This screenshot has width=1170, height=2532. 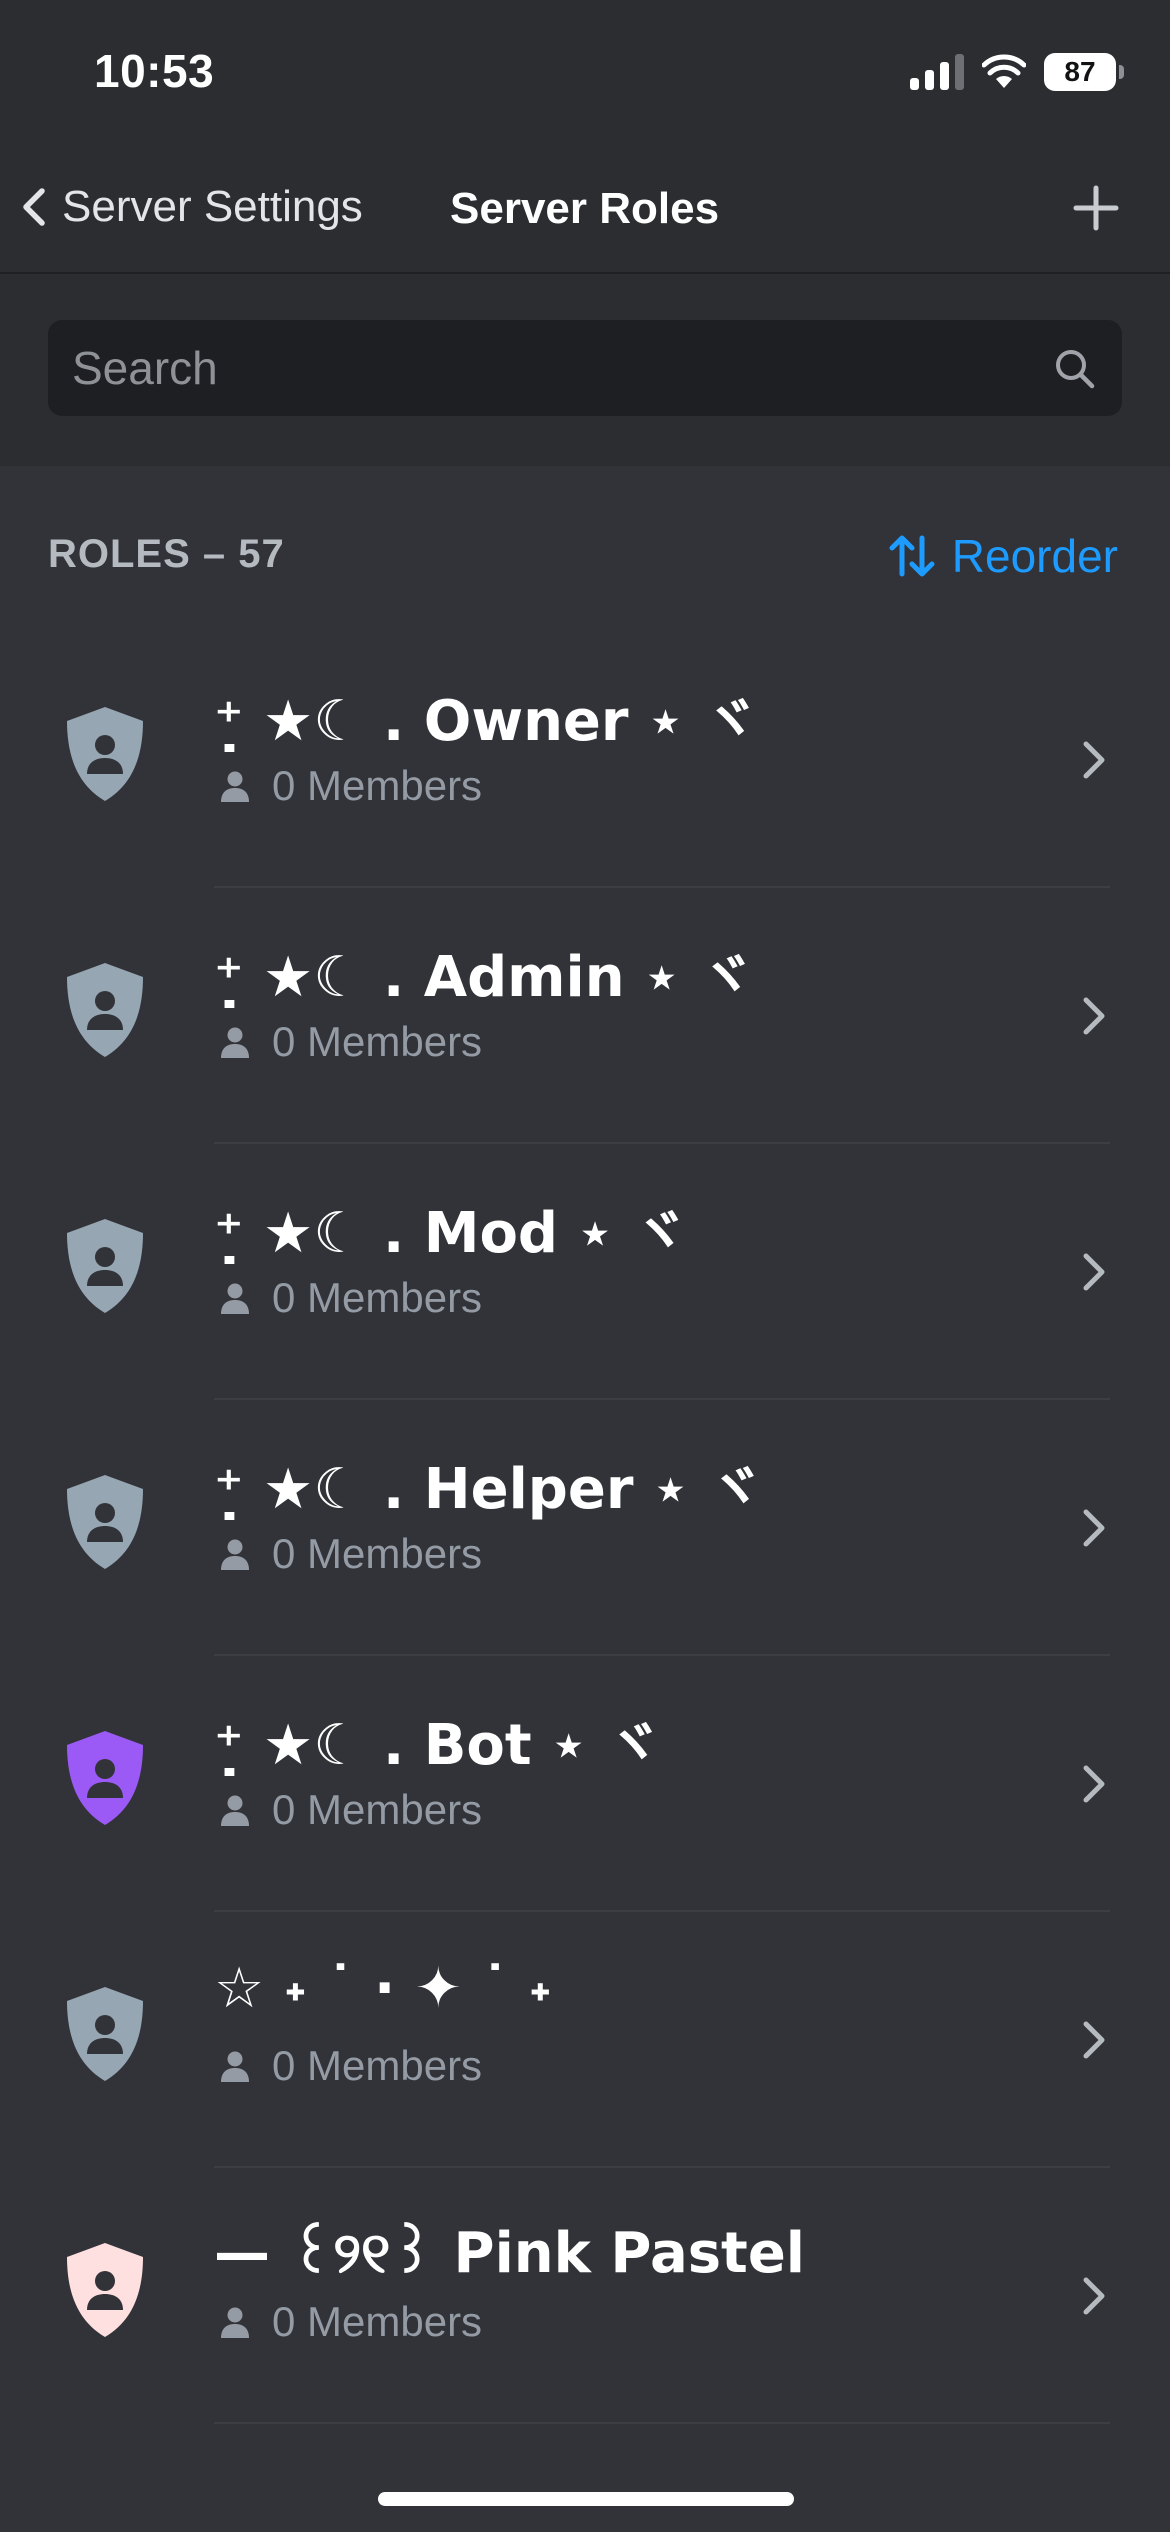 What do you see at coordinates (1004, 71) in the screenshot?
I see `wifi-icon` at bounding box center [1004, 71].